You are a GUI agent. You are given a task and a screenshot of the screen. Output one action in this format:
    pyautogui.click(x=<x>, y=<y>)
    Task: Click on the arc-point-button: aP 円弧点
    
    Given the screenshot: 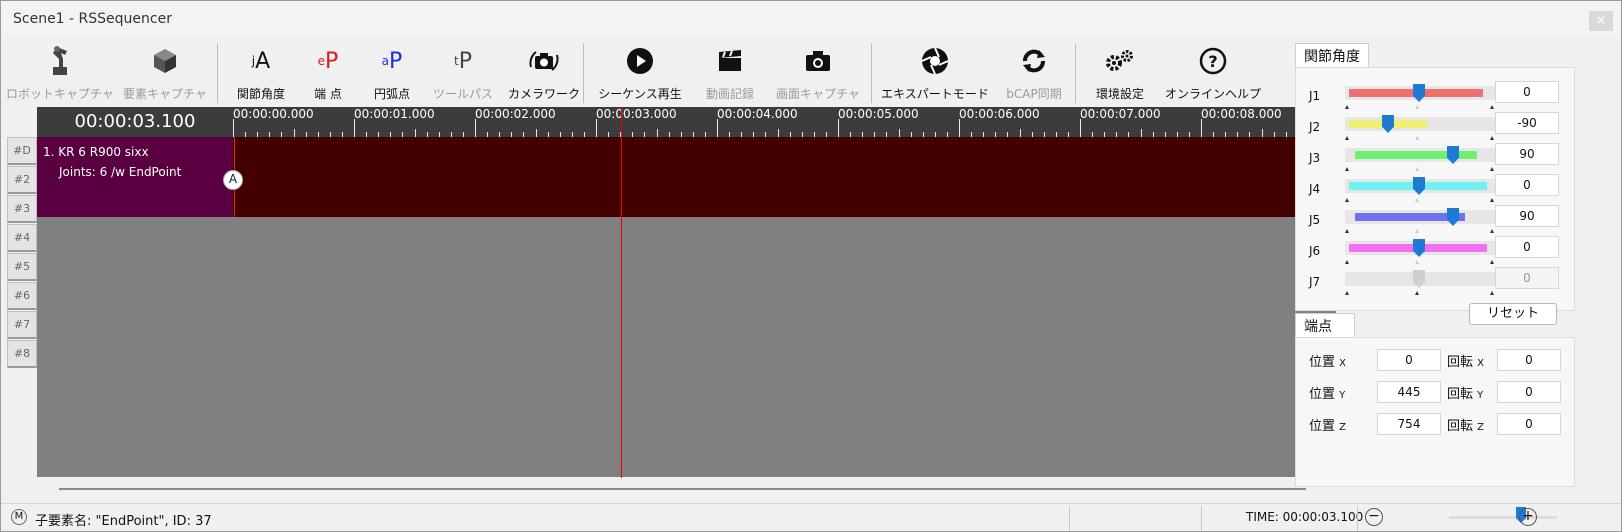 What is the action you would take?
    pyautogui.click(x=392, y=73)
    